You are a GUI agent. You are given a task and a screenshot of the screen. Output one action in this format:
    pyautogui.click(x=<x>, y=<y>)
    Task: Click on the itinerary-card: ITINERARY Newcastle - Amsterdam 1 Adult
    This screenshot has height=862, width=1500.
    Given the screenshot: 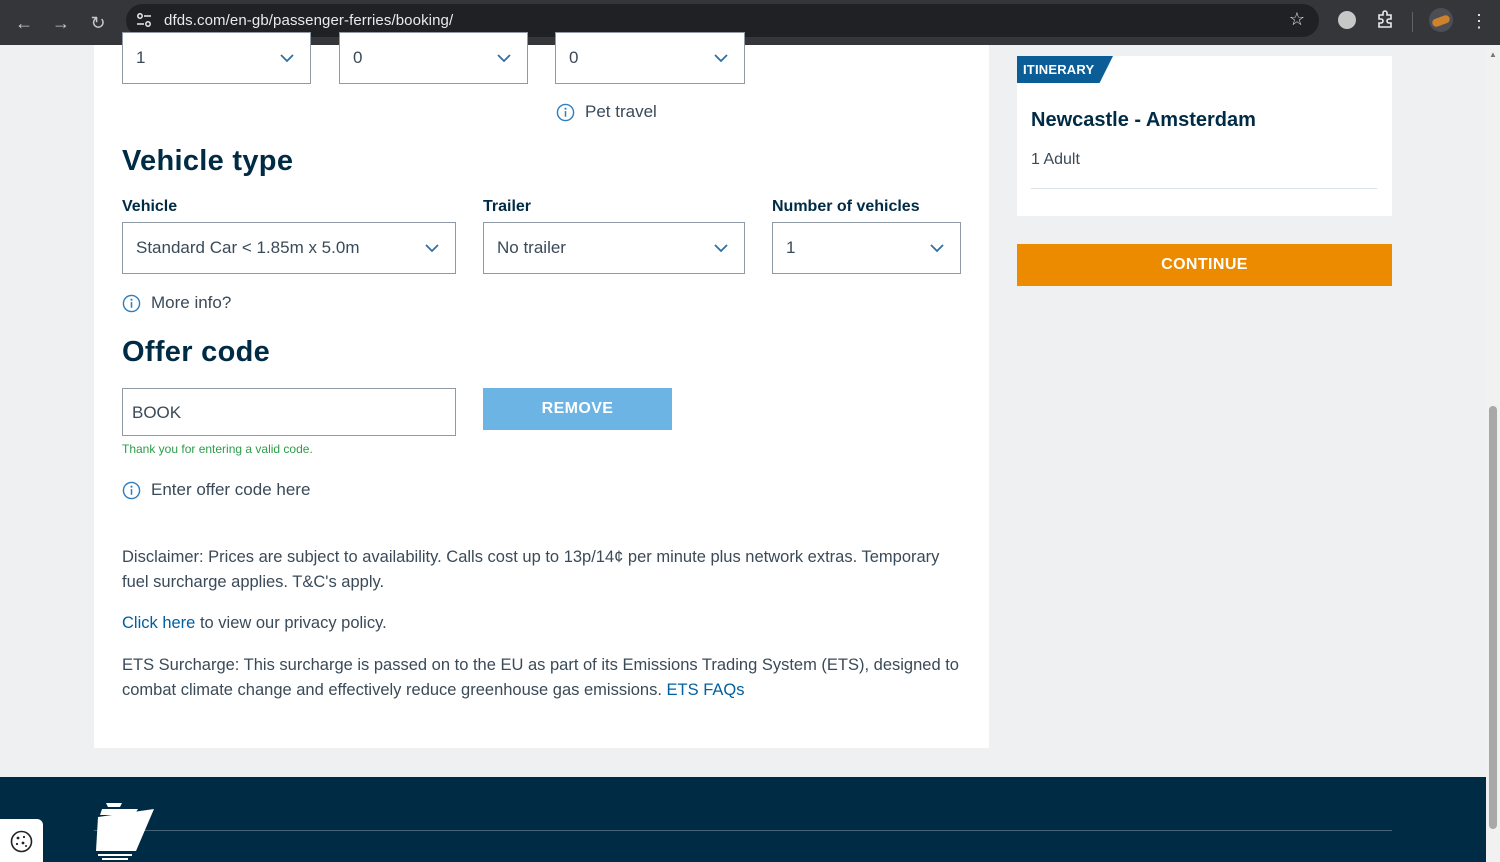 What is the action you would take?
    pyautogui.click(x=1204, y=136)
    